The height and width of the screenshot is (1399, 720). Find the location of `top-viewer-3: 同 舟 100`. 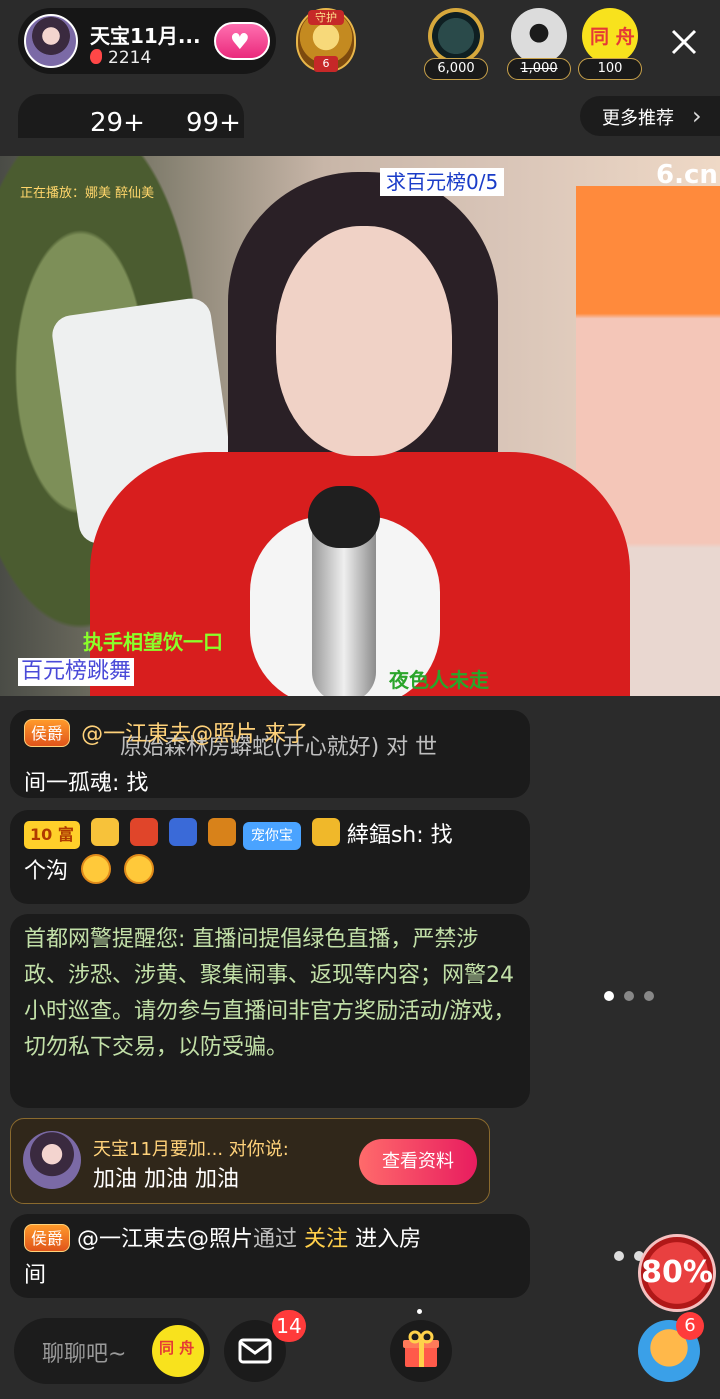

top-viewer-3: 同 舟 100 is located at coordinates (610, 44).